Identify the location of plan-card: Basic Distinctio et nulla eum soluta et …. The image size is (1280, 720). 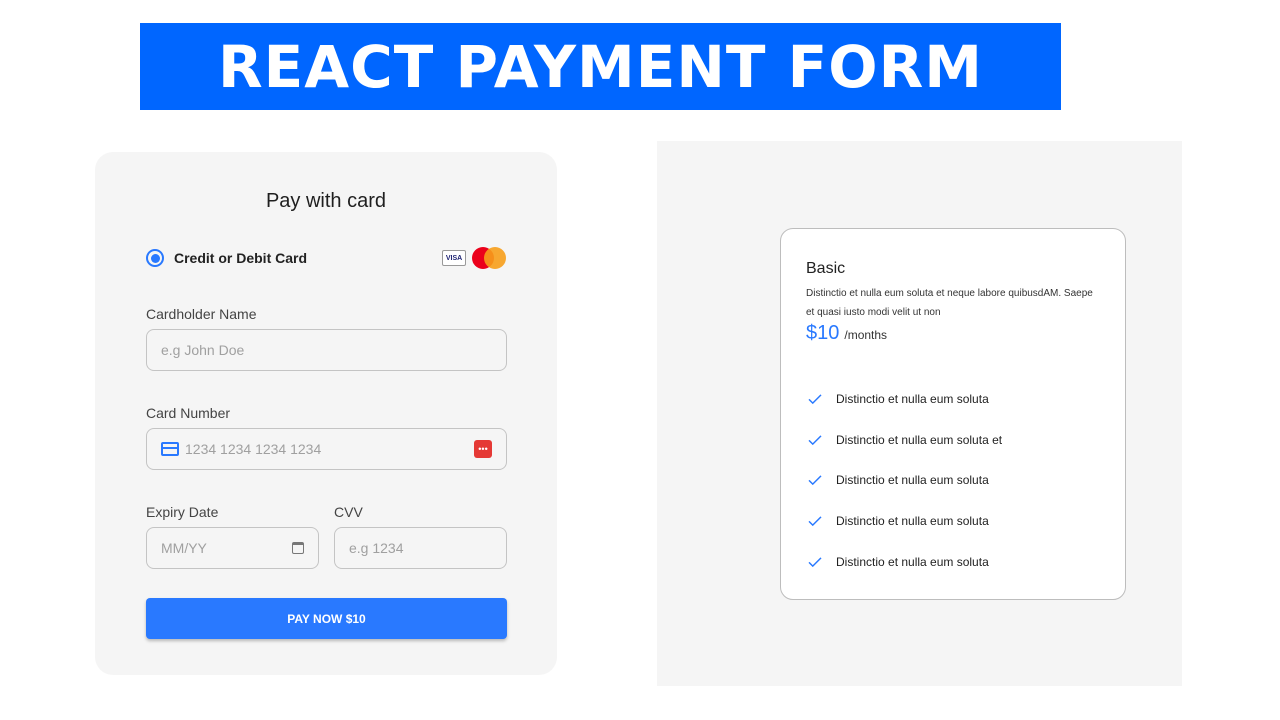
(953, 414).